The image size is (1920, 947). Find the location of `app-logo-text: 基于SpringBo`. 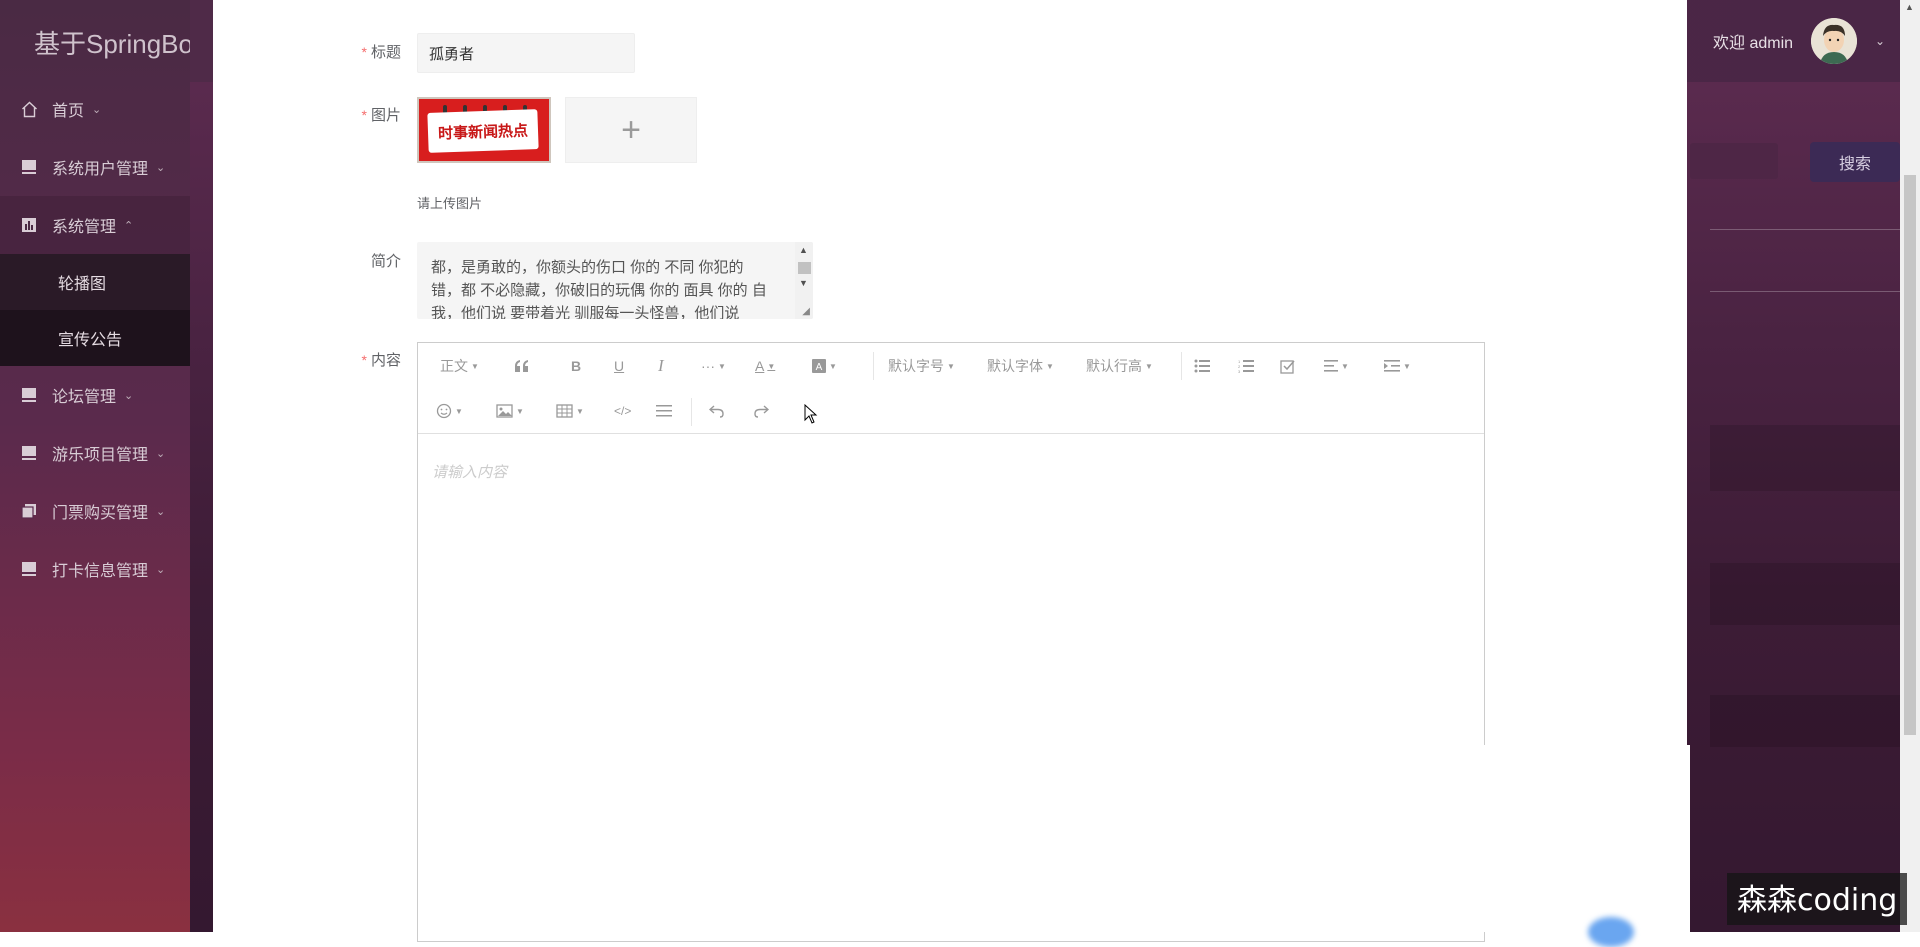

app-logo-text: 基于SpringBo is located at coordinates (113, 44).